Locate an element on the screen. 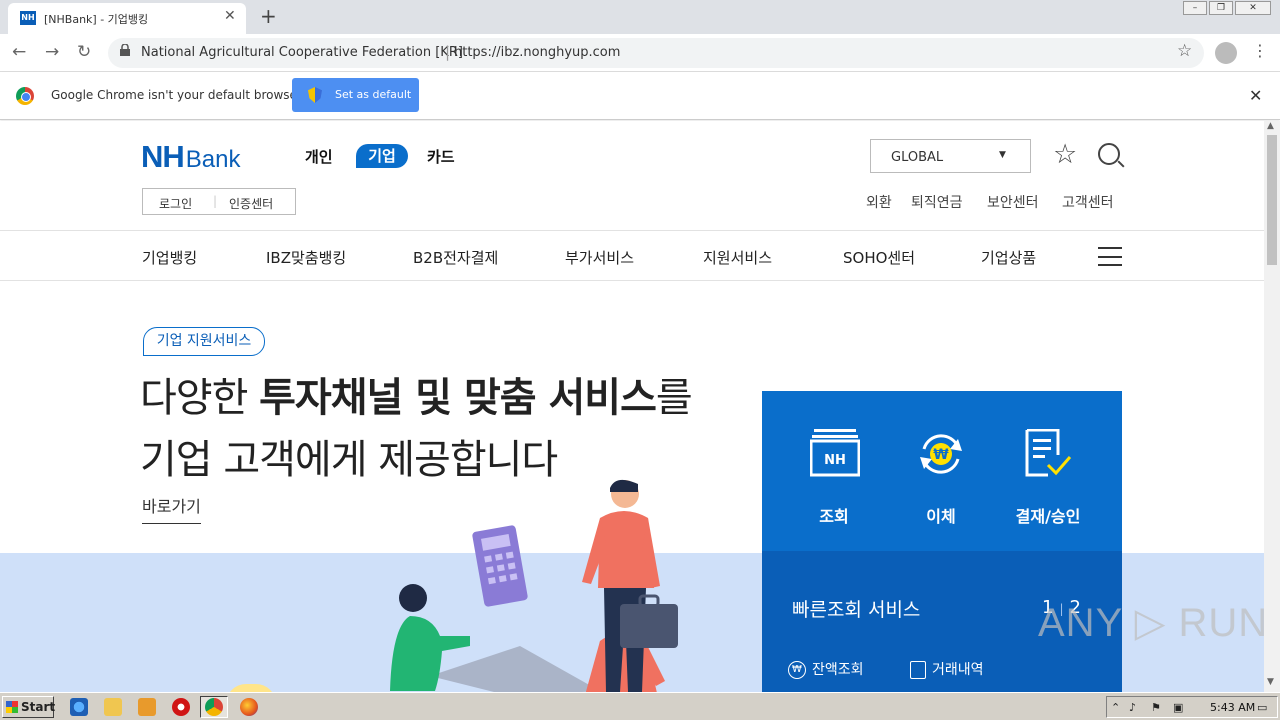  windows-flag-icon is located at coordinates (12, 707).